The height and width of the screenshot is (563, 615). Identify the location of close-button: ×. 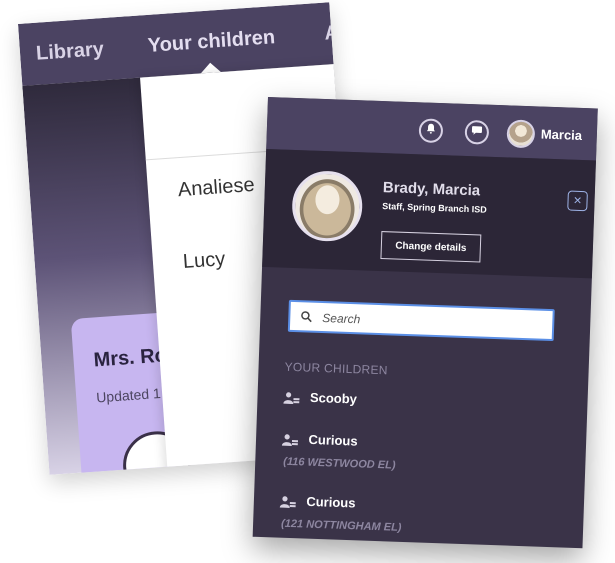
(577, 201).